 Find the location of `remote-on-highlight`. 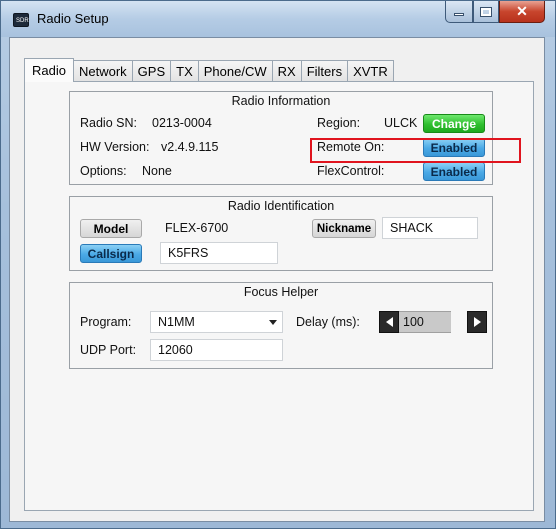

remote-on-highlight is located at coordinates (415, 150).